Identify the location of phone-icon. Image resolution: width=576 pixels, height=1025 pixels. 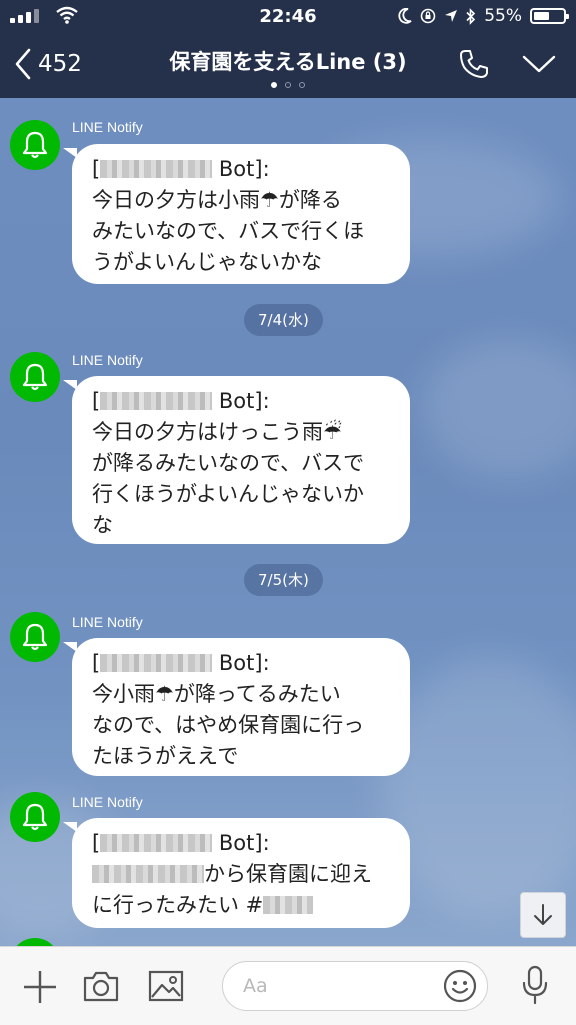
(474, 64).